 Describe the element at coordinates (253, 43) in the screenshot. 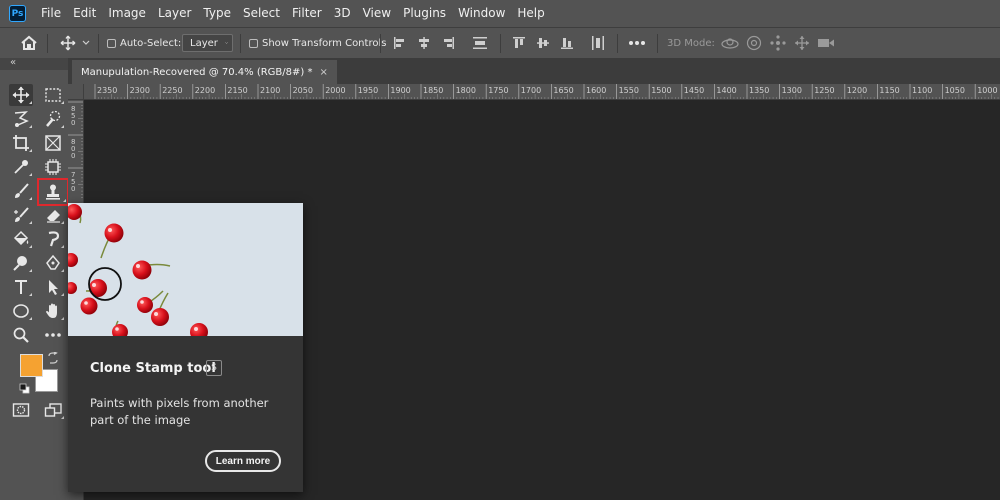

I see `show-transform-check-box` at that location.